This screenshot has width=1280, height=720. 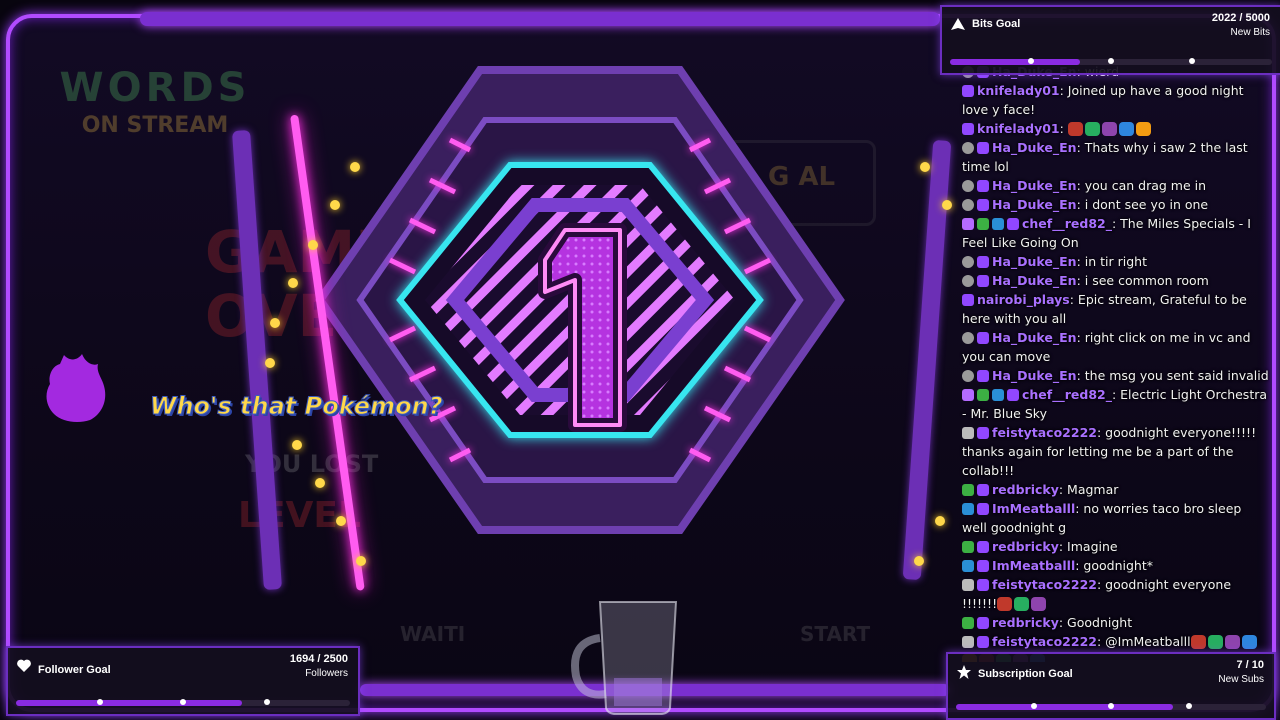 I want to click on chat-username: nairobi_plays, so click(x=1023, y=299).